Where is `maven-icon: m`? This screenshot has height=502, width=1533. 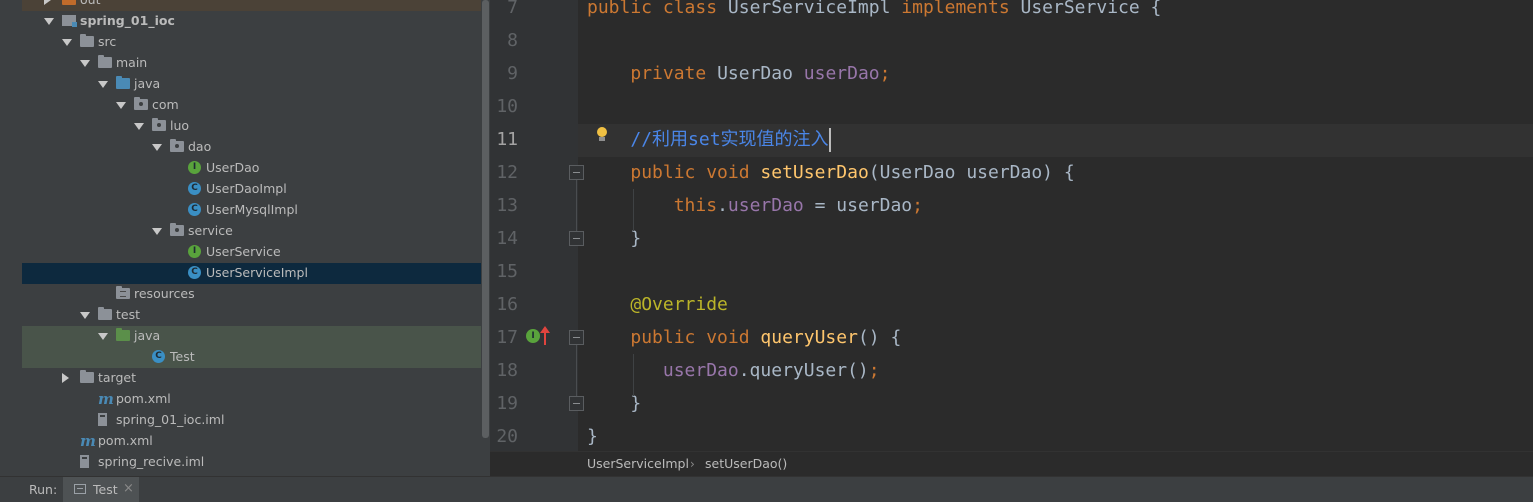
maven-icon: m is located at coordinates (88, 441).